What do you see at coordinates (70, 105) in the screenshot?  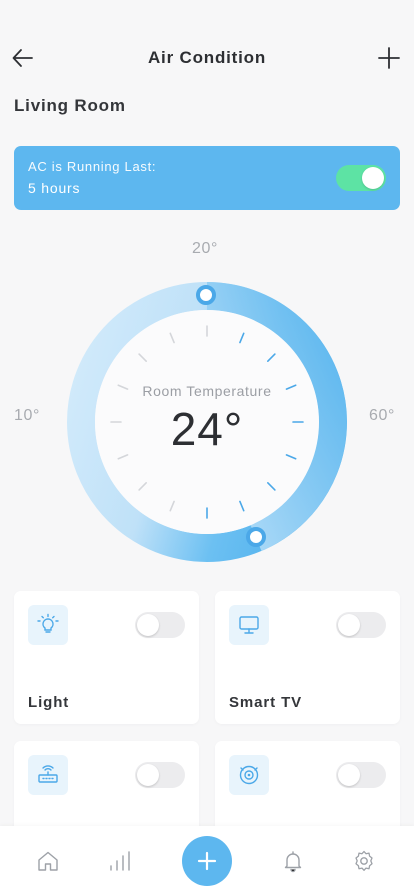 I see `room-name: Living Room` at bounding box center [70, 105].